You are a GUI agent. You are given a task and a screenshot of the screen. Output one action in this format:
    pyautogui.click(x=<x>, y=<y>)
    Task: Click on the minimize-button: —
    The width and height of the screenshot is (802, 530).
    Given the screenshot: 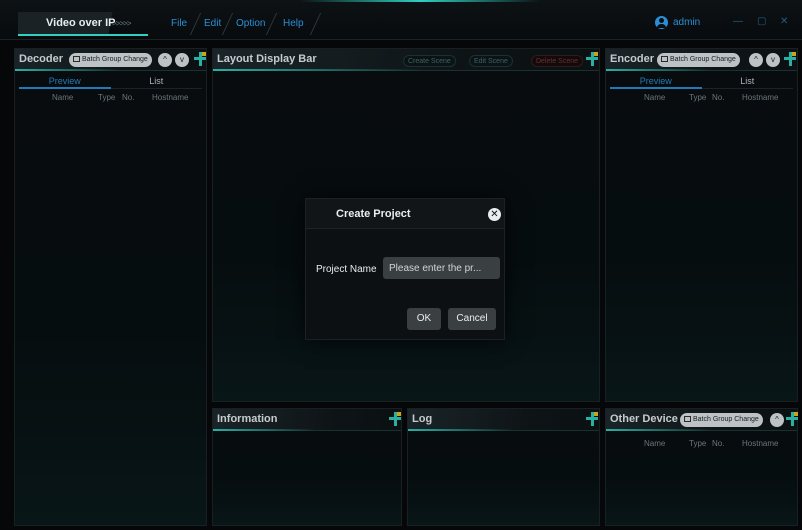 What is the action you would take?
    pyautogui.click(x=738, y=21)
    